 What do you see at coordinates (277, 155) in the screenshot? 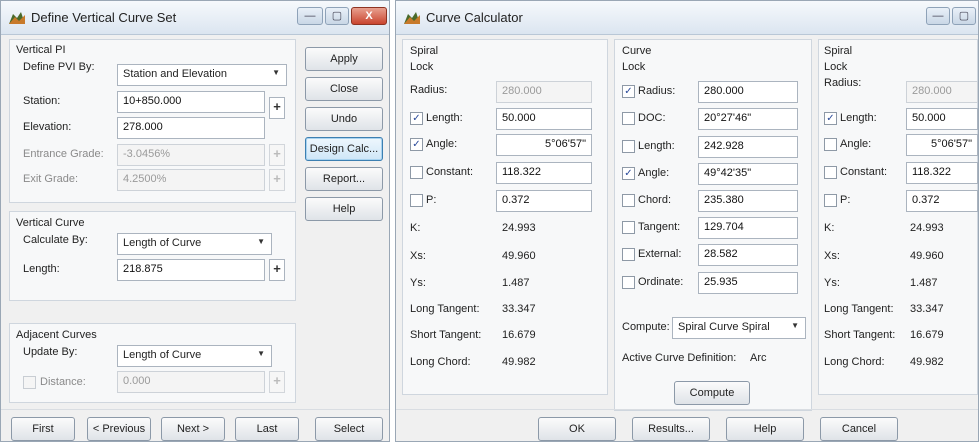
I see `entrance-grade-plus-button: +` at bounding box center [277, 155].